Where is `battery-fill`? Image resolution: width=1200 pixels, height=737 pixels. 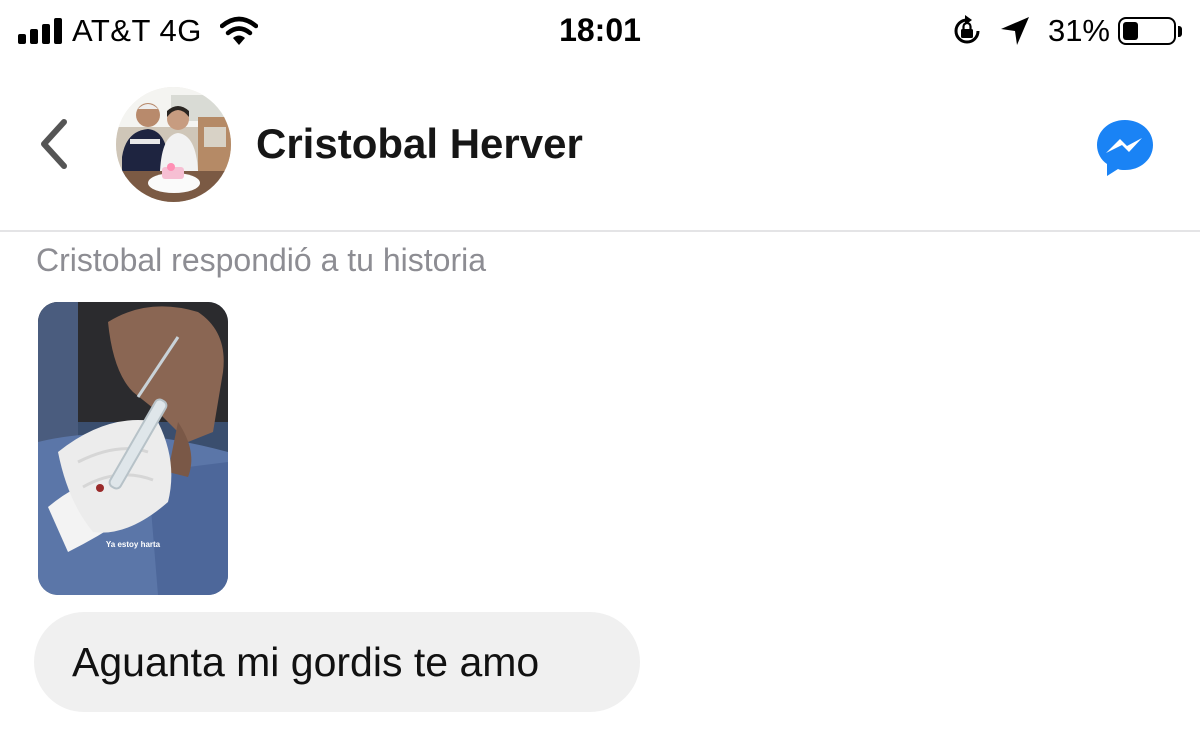 battery-fill is located at coordinates (1130, 31).